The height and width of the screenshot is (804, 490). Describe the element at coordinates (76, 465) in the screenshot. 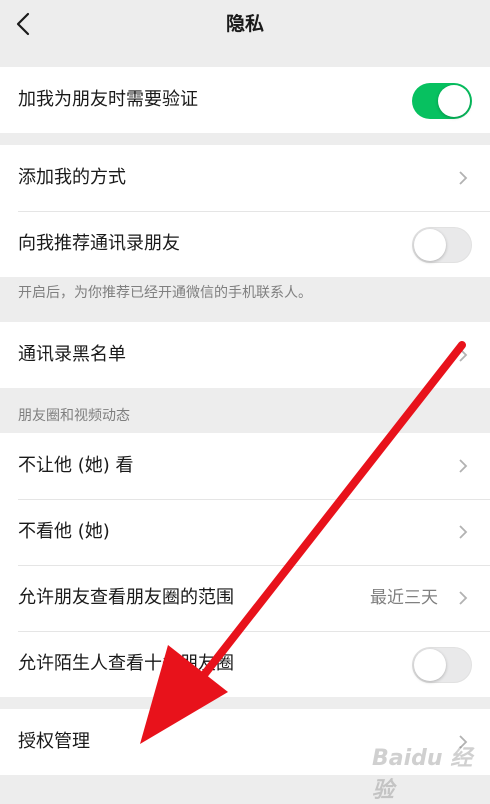

I see `dont-let-see-label: 不让他 (她) 看` at that location.